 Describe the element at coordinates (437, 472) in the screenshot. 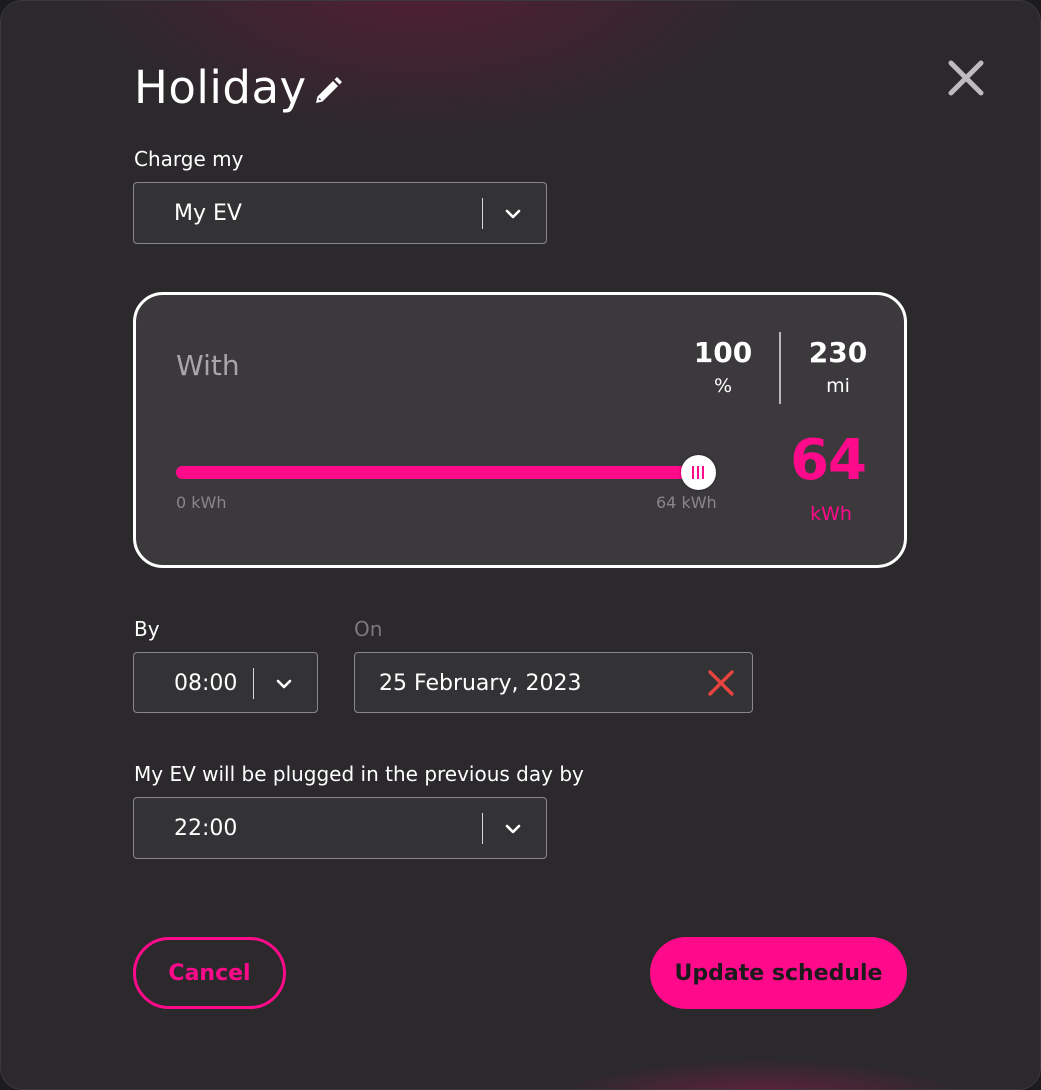

I see `energy-slider-fill` at that location.